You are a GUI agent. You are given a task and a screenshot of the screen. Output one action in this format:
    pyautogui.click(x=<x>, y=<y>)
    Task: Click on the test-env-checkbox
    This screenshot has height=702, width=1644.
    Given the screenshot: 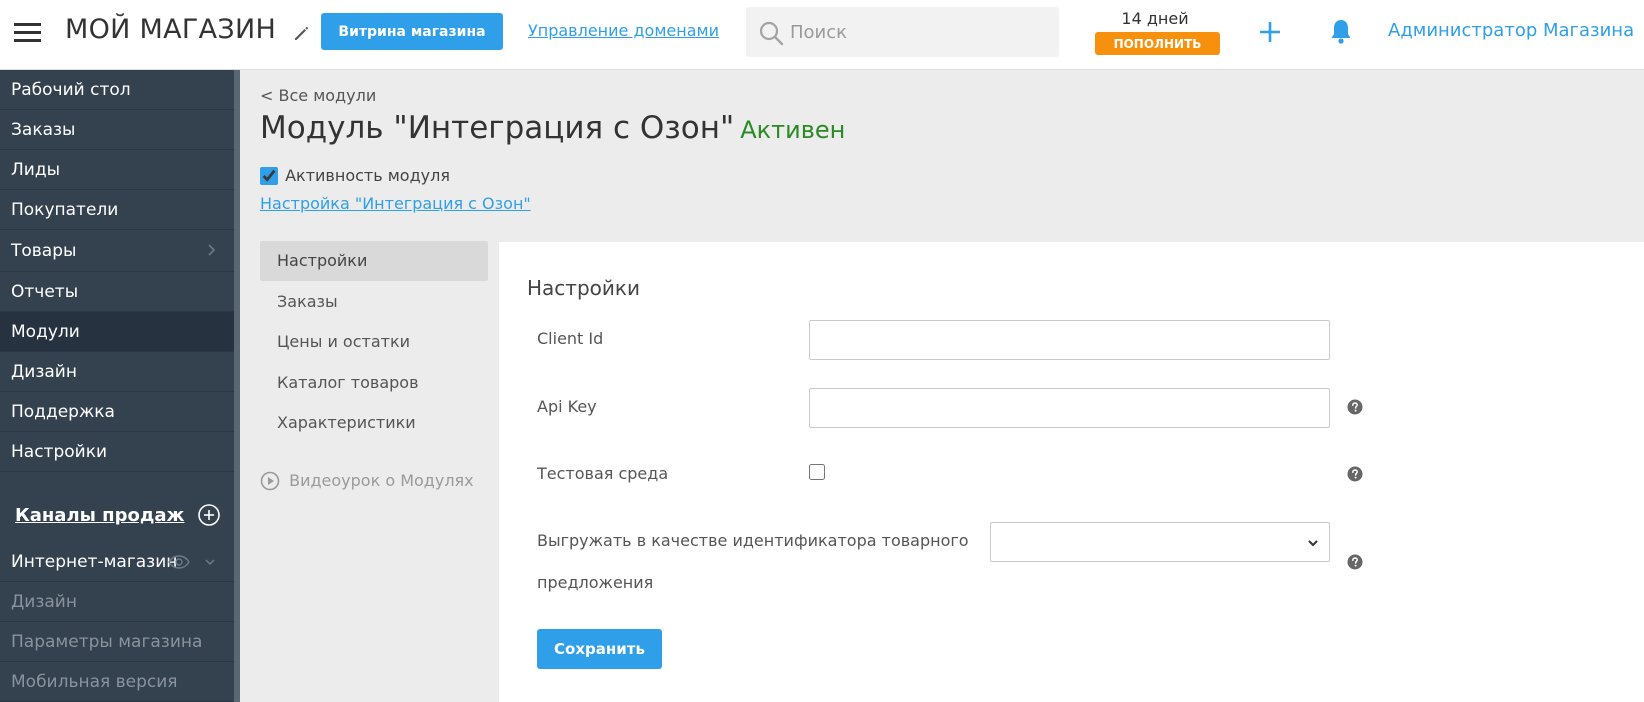 What is the action you would take?
    pyautogui.click(x=817, y=472)
    